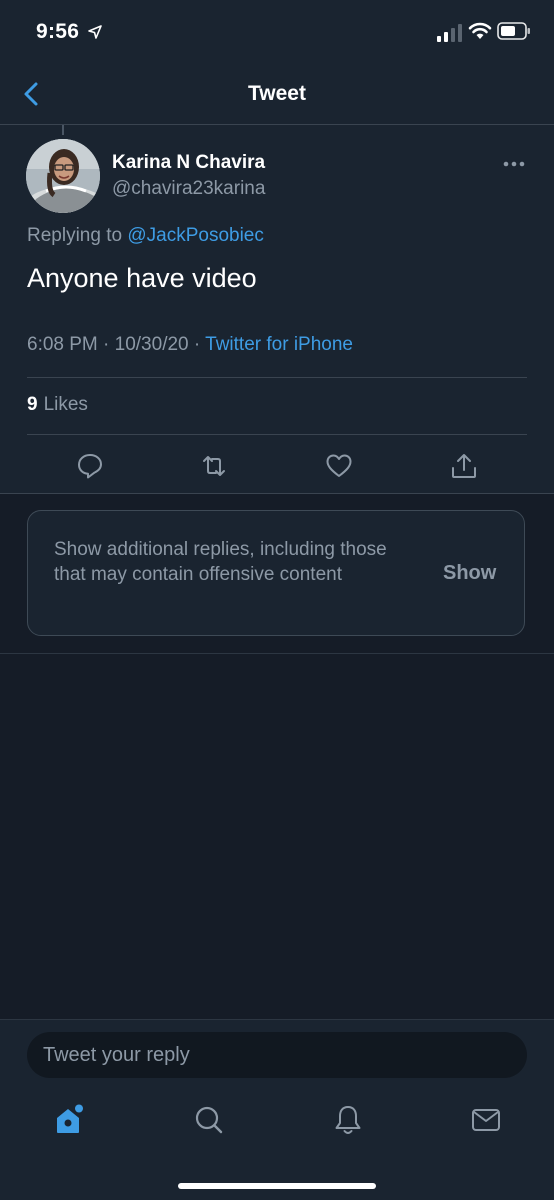 This screenshot has height=1200, width=554. I want to click on search-icon, so click(209, 1120).